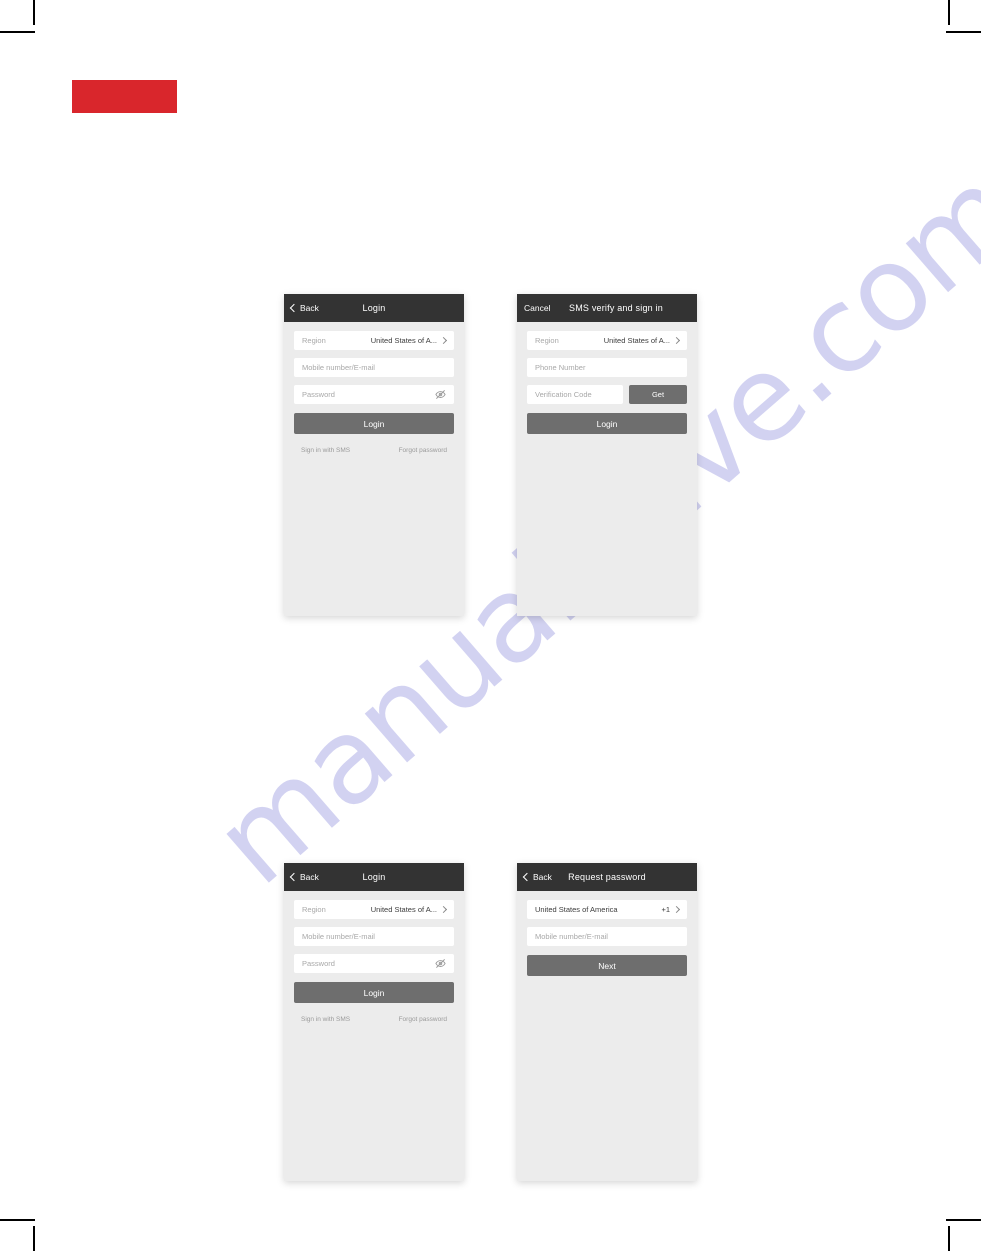 The image size is (981, 1251). Describe the element at coordinates (17, 32) in the screenshot. I see `crop-mark-top-left-horizontal` at that location.